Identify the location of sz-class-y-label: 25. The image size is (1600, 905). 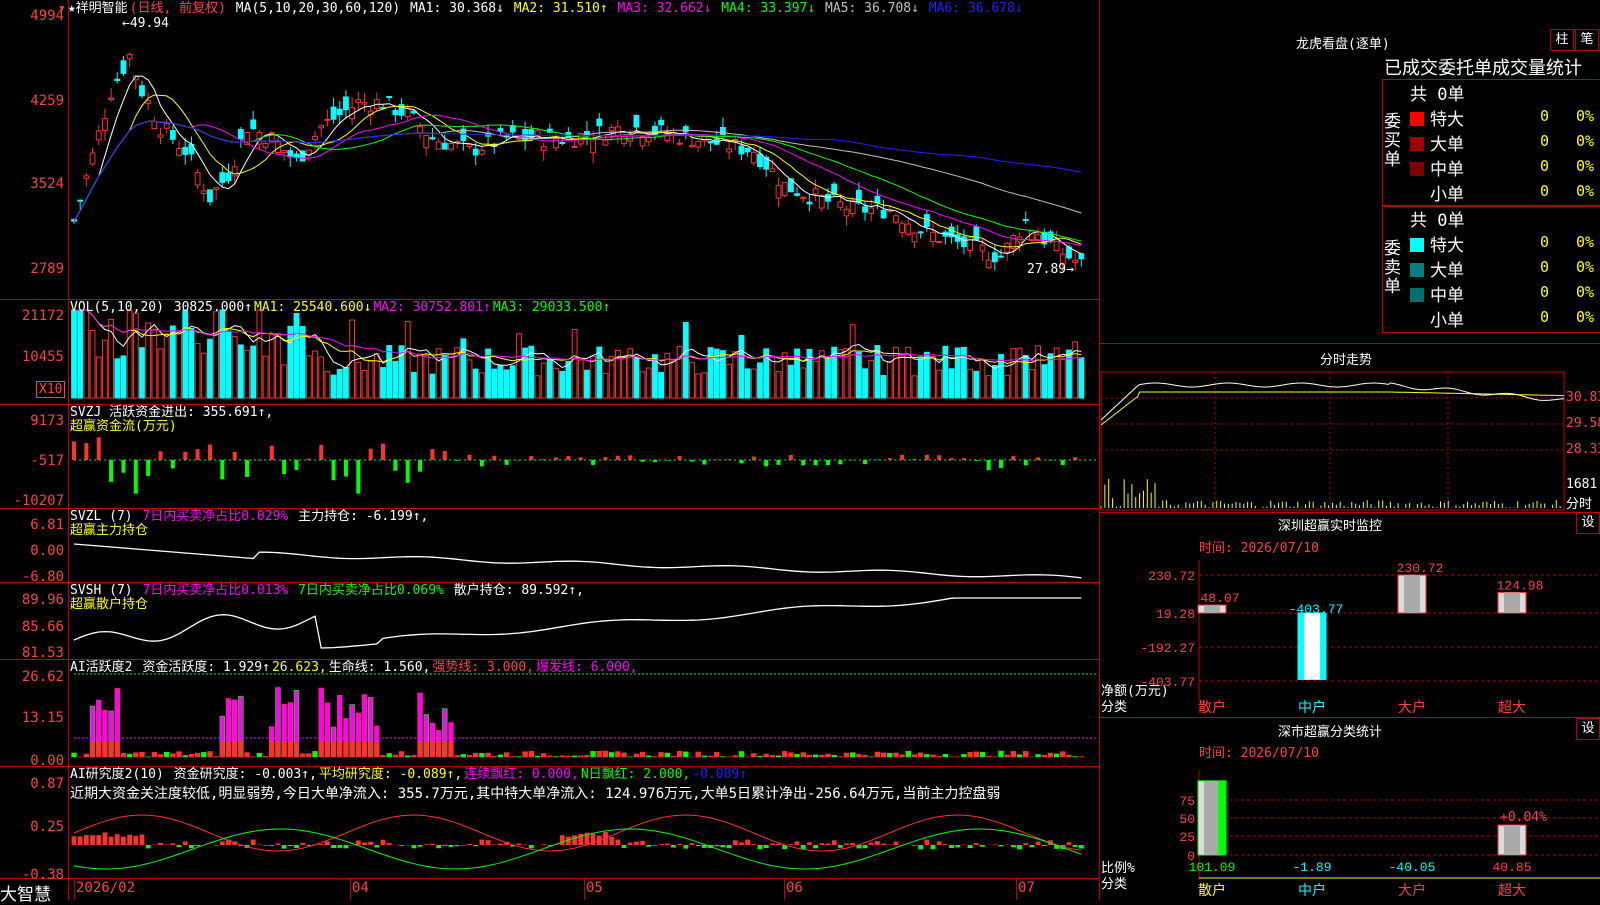
(1187, 837).